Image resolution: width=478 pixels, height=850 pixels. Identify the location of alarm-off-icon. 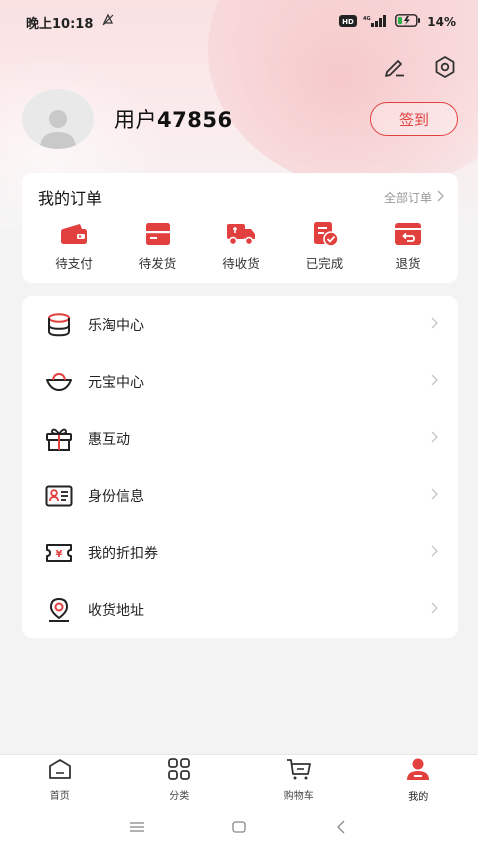
(108, 22).